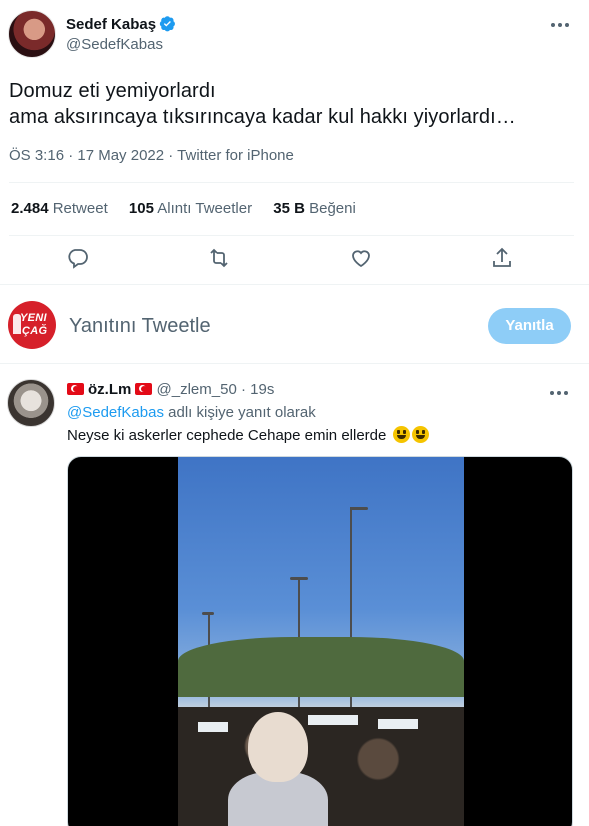 The image size is (589, 826). Describe the element at coordinates (561, 25) in the screenshot. I see `more-options-icon` at that location.